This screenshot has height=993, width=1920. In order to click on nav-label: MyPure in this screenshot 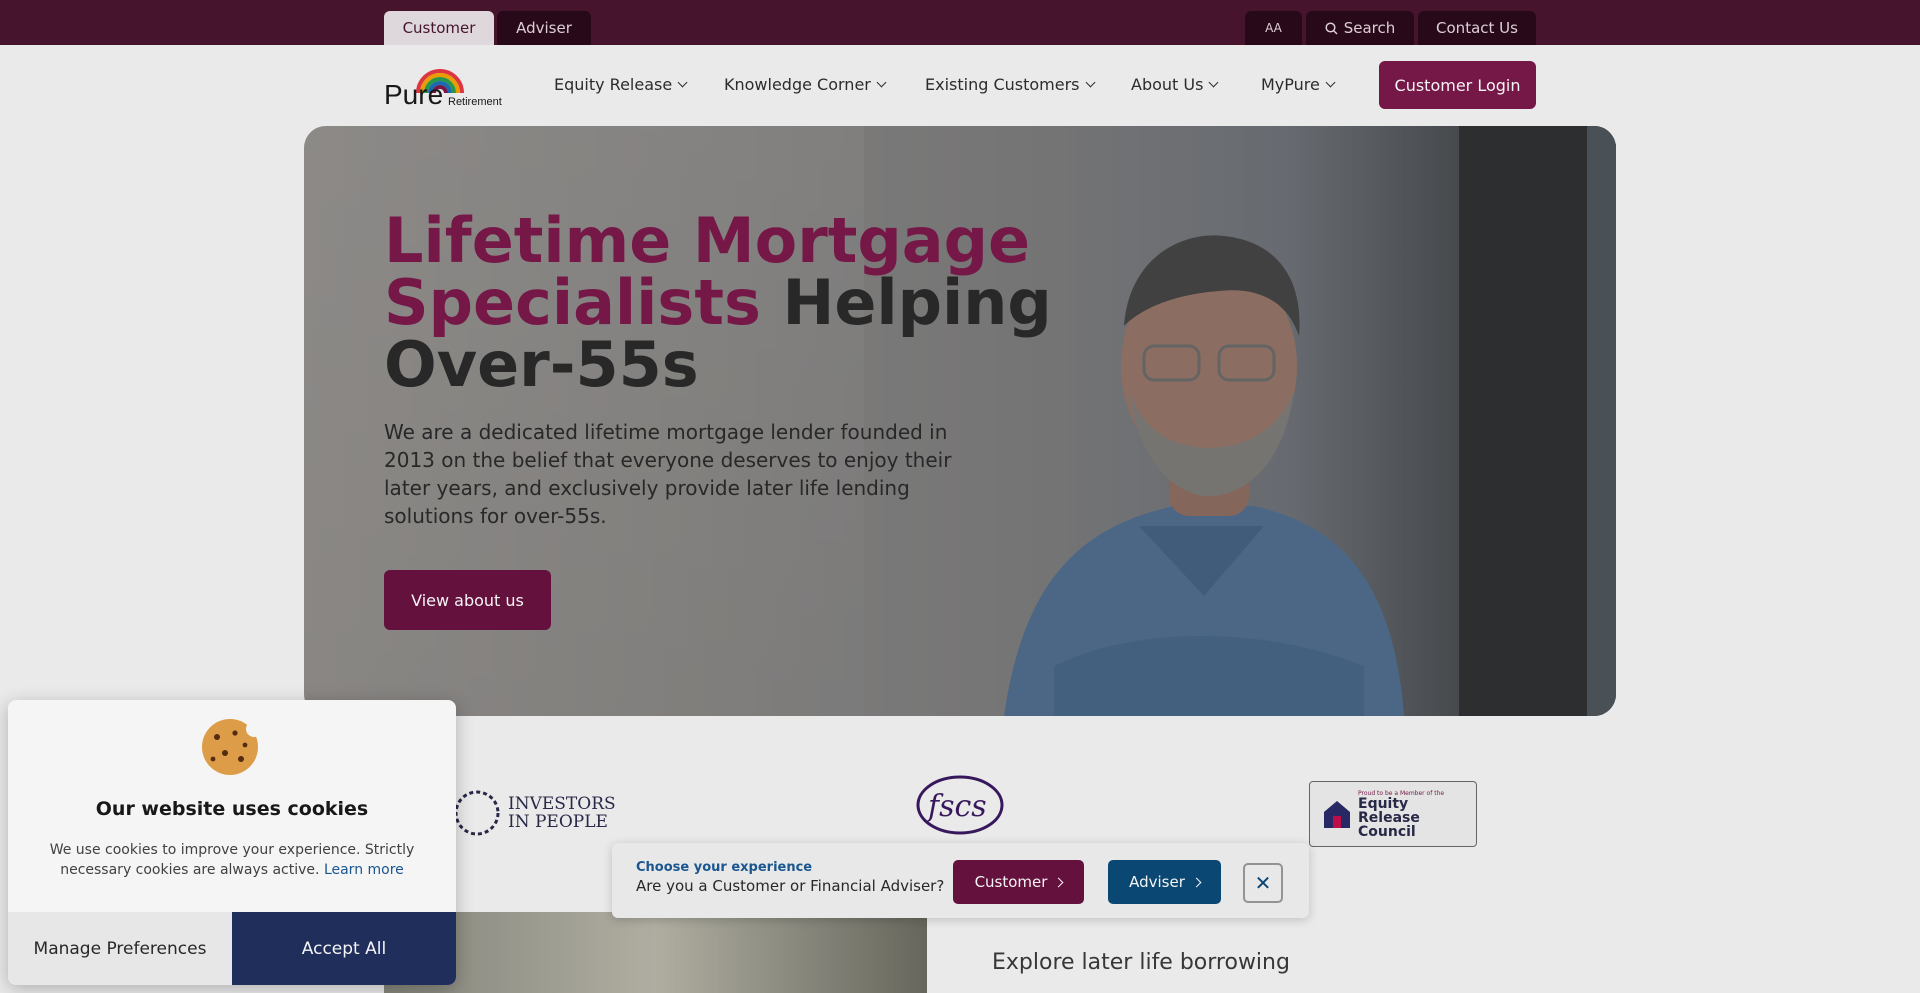, I will do `click(1290, 84)`.